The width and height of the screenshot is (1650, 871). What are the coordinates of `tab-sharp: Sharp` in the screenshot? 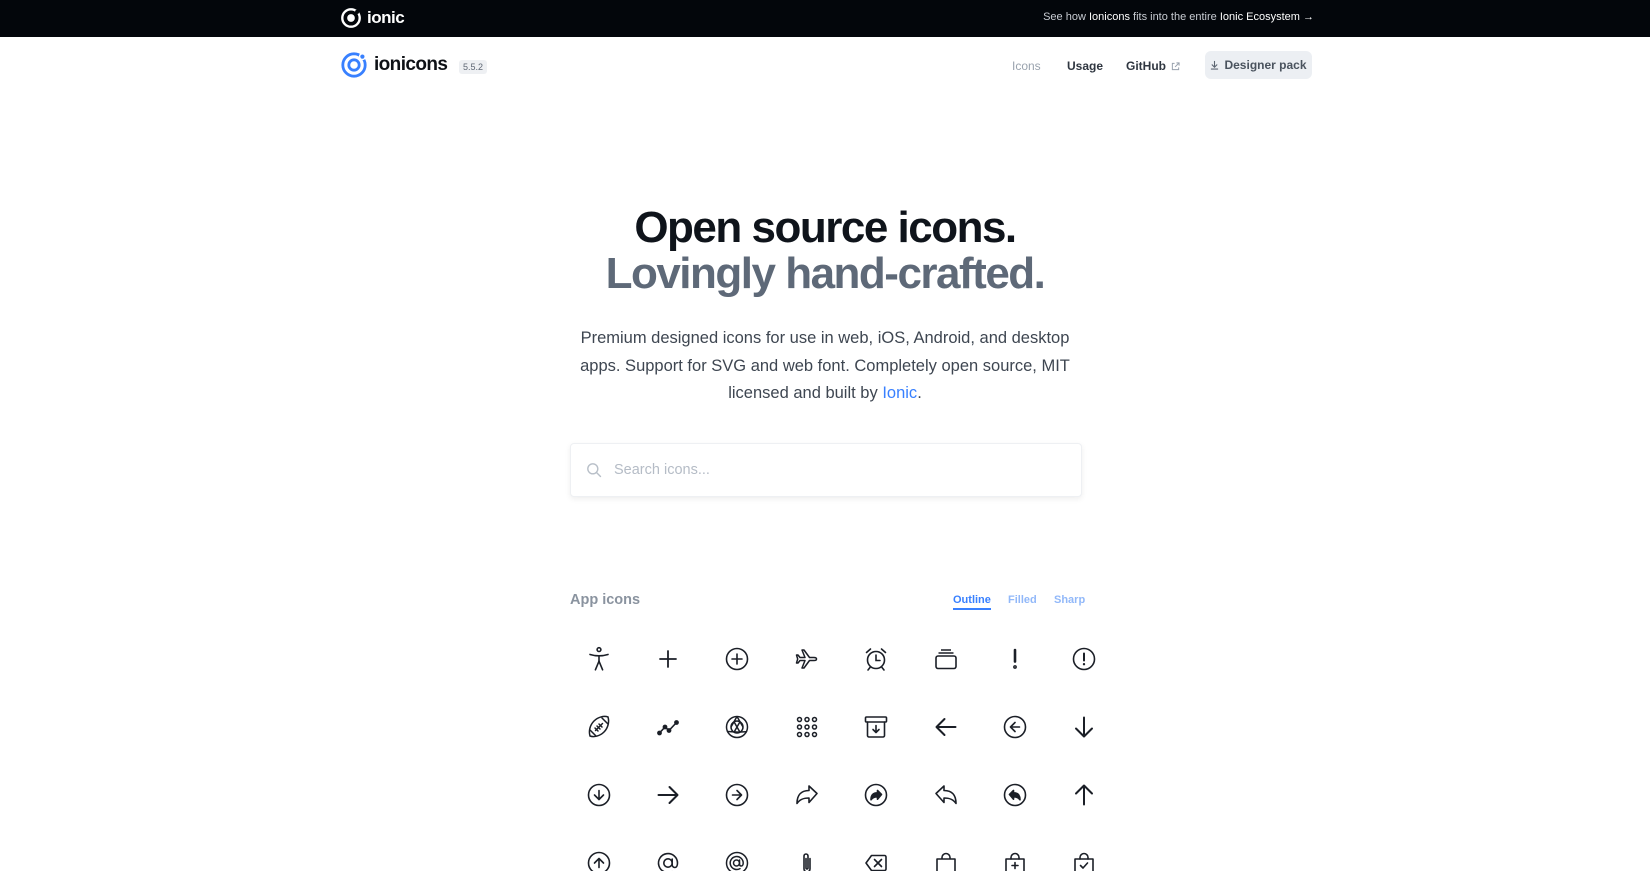 It's located at (1069, 600).